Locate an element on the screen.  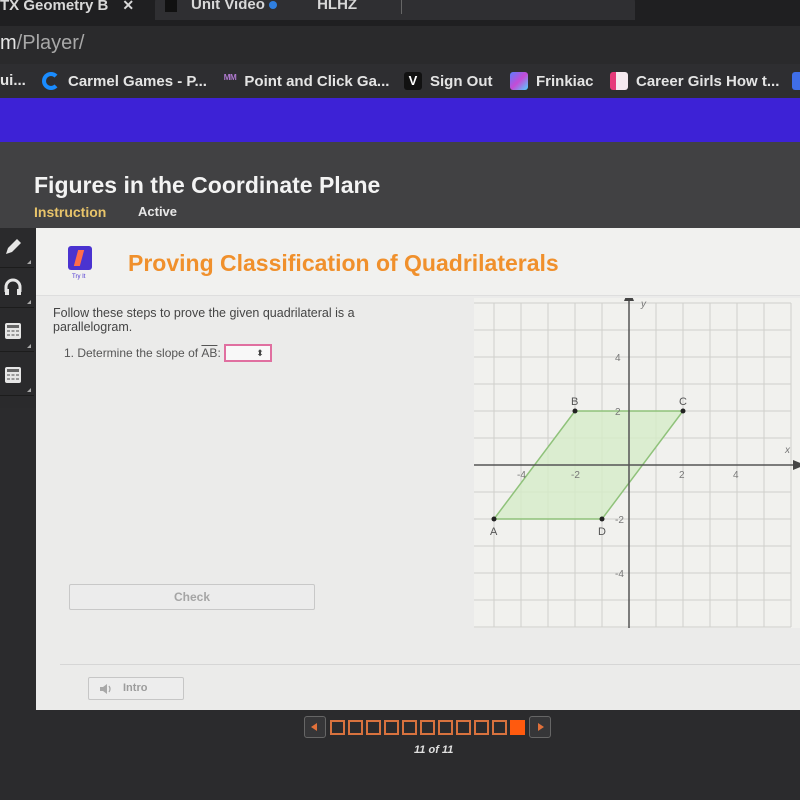
point-b is located at coordinates (575, 411).